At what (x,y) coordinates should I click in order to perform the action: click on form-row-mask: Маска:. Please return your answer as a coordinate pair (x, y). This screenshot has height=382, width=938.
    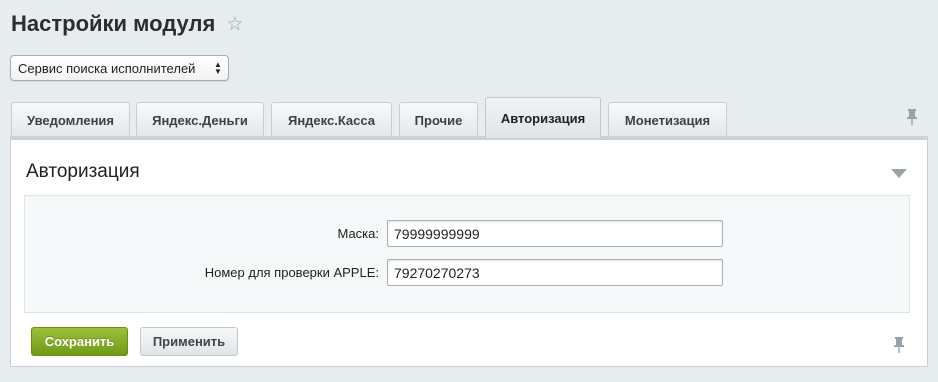
    Looking at the image, I should click on (467, 233).